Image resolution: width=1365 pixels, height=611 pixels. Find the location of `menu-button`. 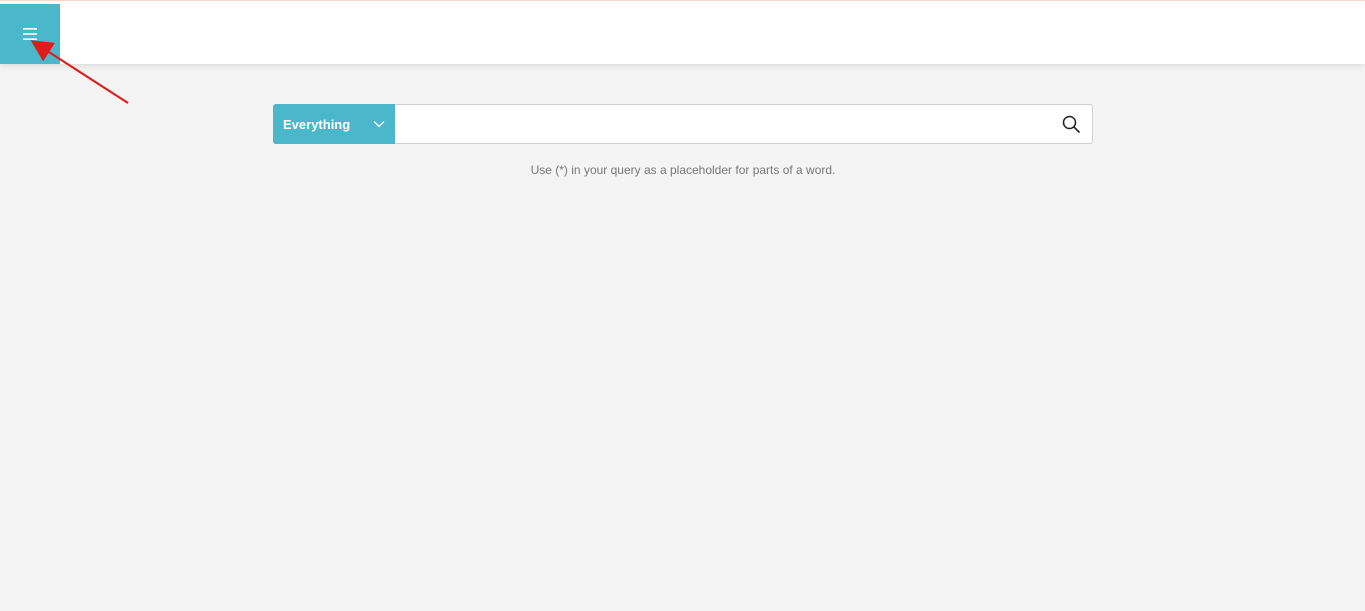

menu-button is located at coordinates (30, 34).